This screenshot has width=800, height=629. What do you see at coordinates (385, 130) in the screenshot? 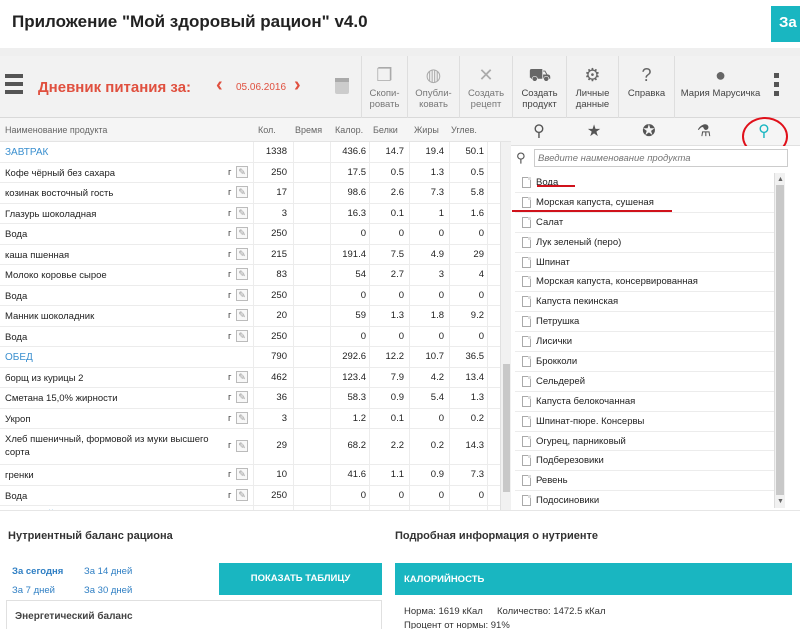
I see `col-header-protein: Белки` at bounding box center [385, 130].